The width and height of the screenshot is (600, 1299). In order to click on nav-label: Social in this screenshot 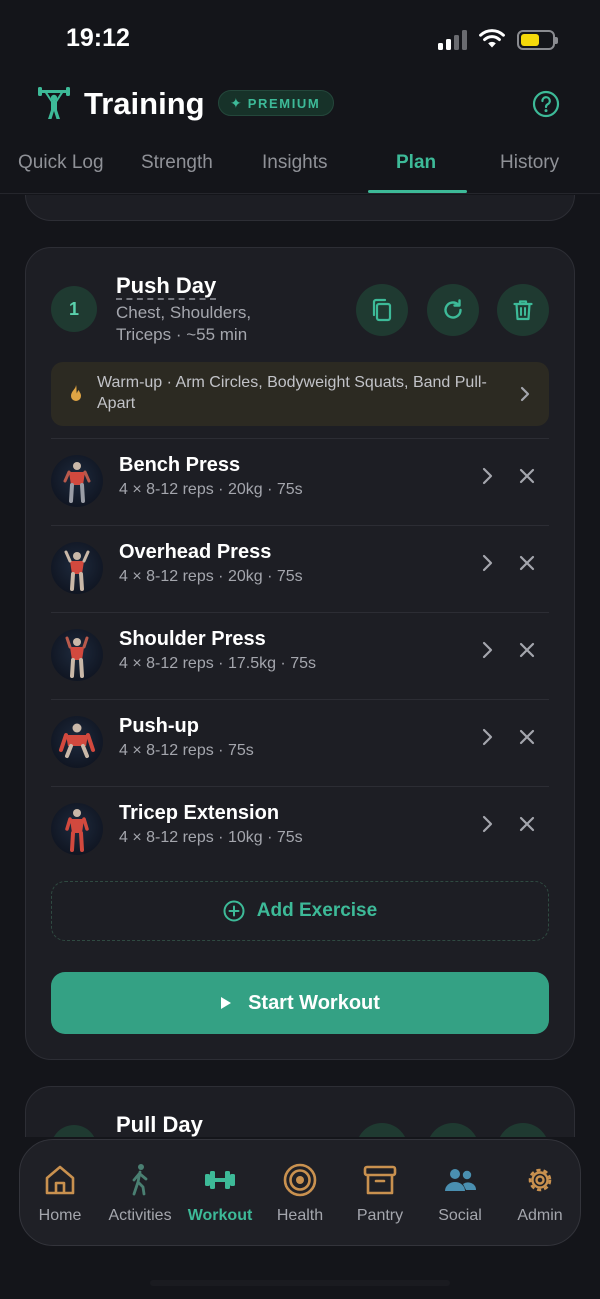, I will do `click(460, 1215)`.